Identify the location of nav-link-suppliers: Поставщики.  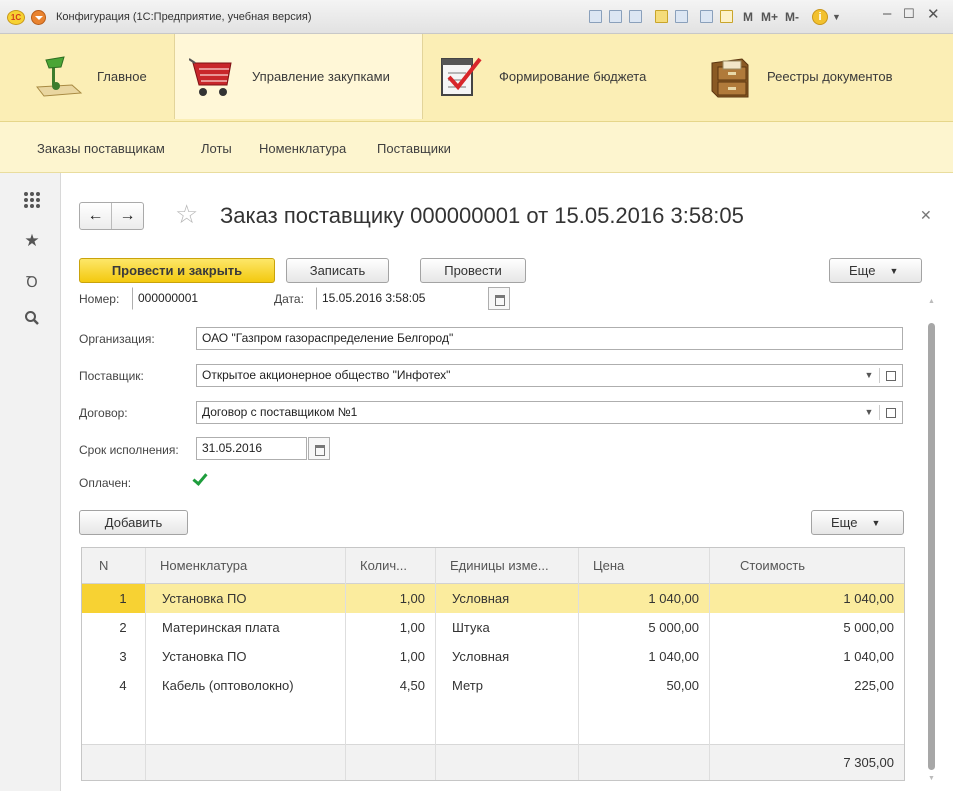
(414, 148).